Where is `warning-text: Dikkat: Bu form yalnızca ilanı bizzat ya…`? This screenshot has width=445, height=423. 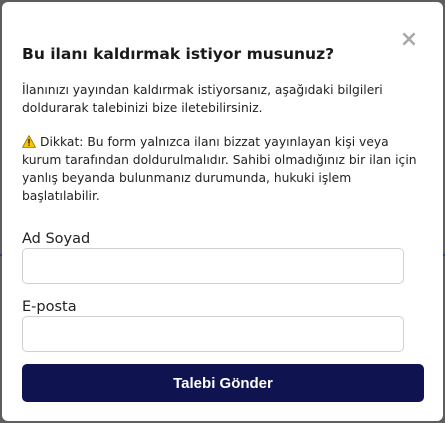 warning-text: Dikkat: Bu form yalnızca ilanı bizzat ya… is located at coordinates (219, 169).